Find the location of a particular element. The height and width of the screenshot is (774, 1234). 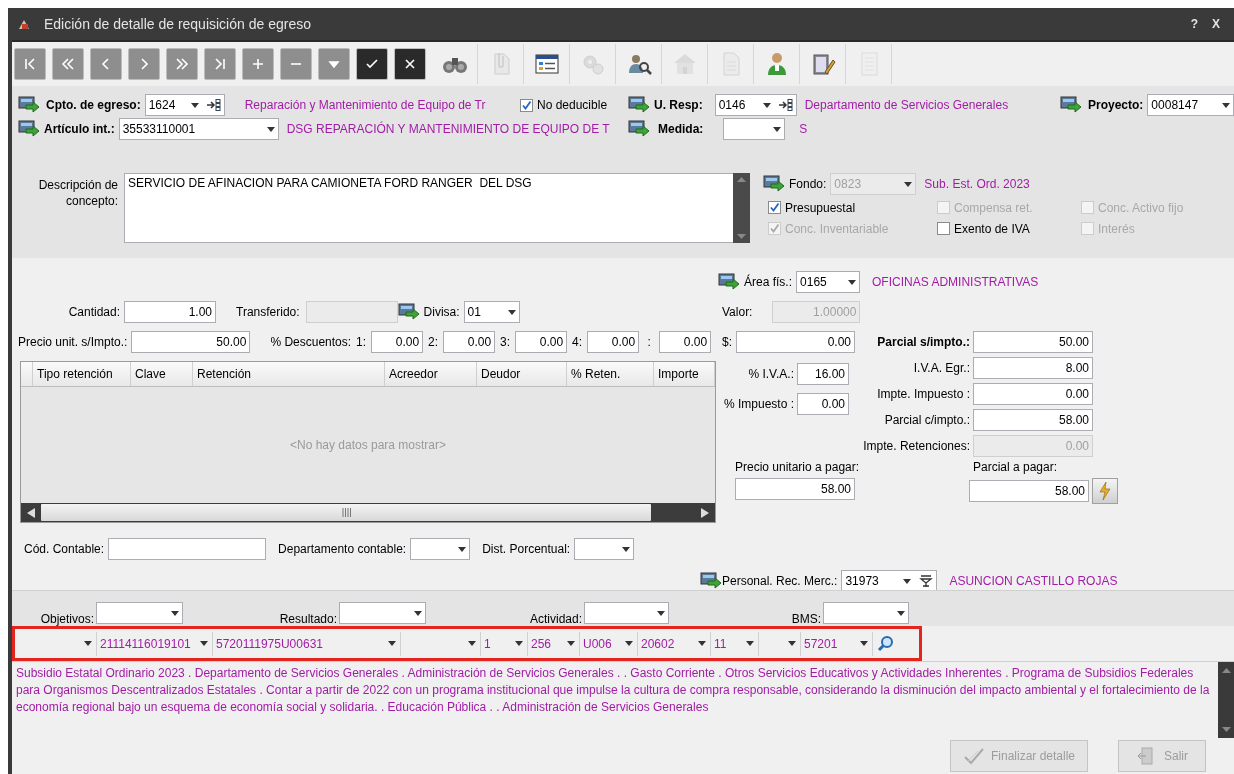

field-label: Departamento contable: is located at coordinates (342, 549).